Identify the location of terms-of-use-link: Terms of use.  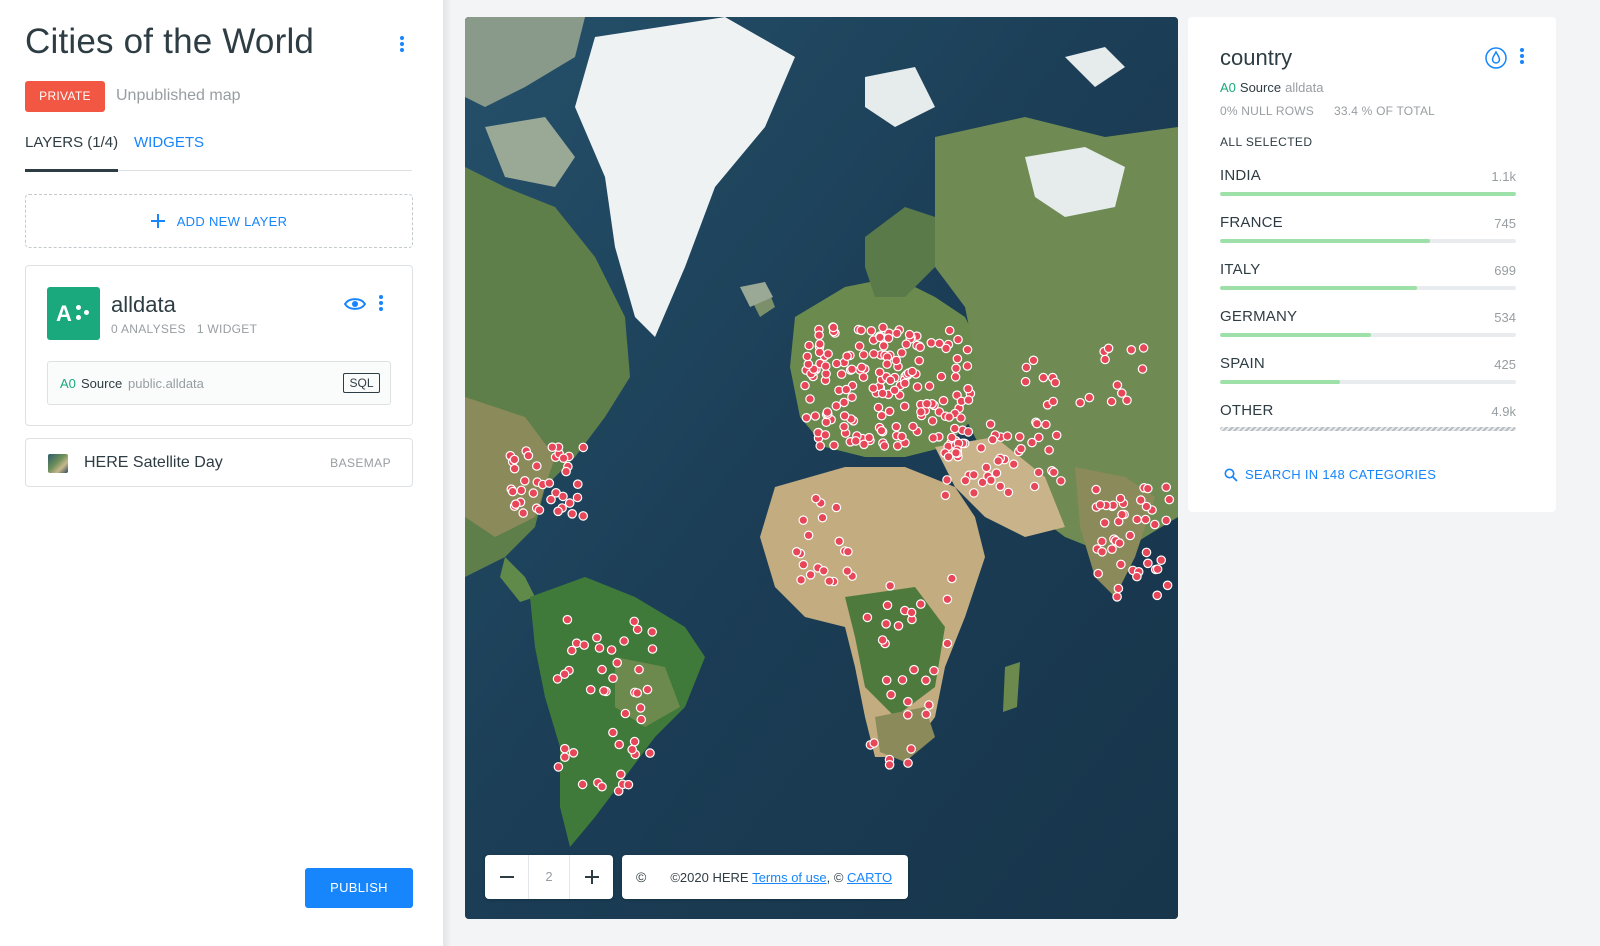
(789, 877).